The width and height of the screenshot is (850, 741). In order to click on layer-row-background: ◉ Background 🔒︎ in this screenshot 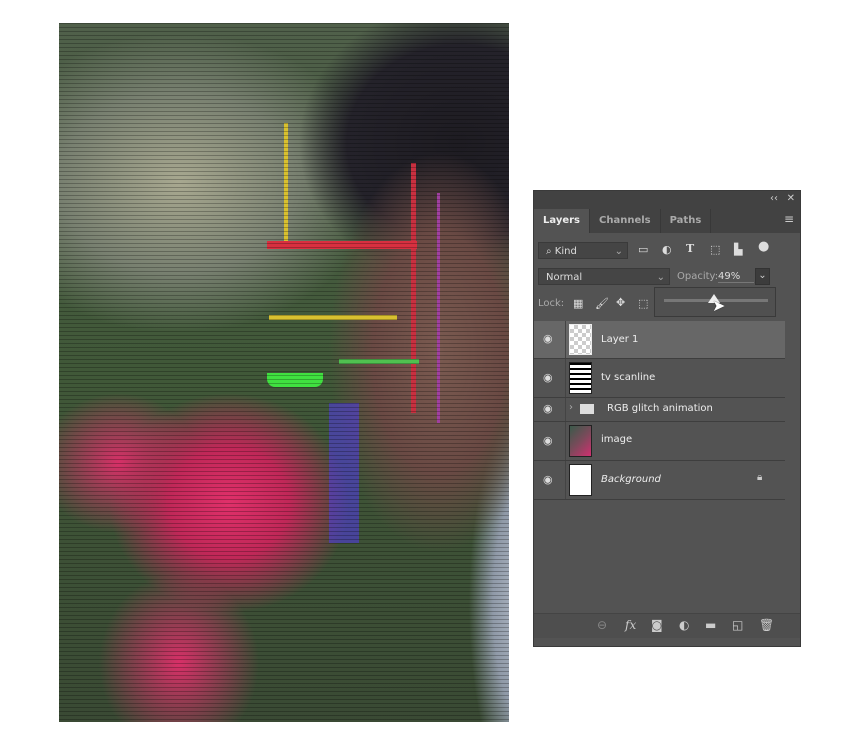, I will do `click(659, 480)`.